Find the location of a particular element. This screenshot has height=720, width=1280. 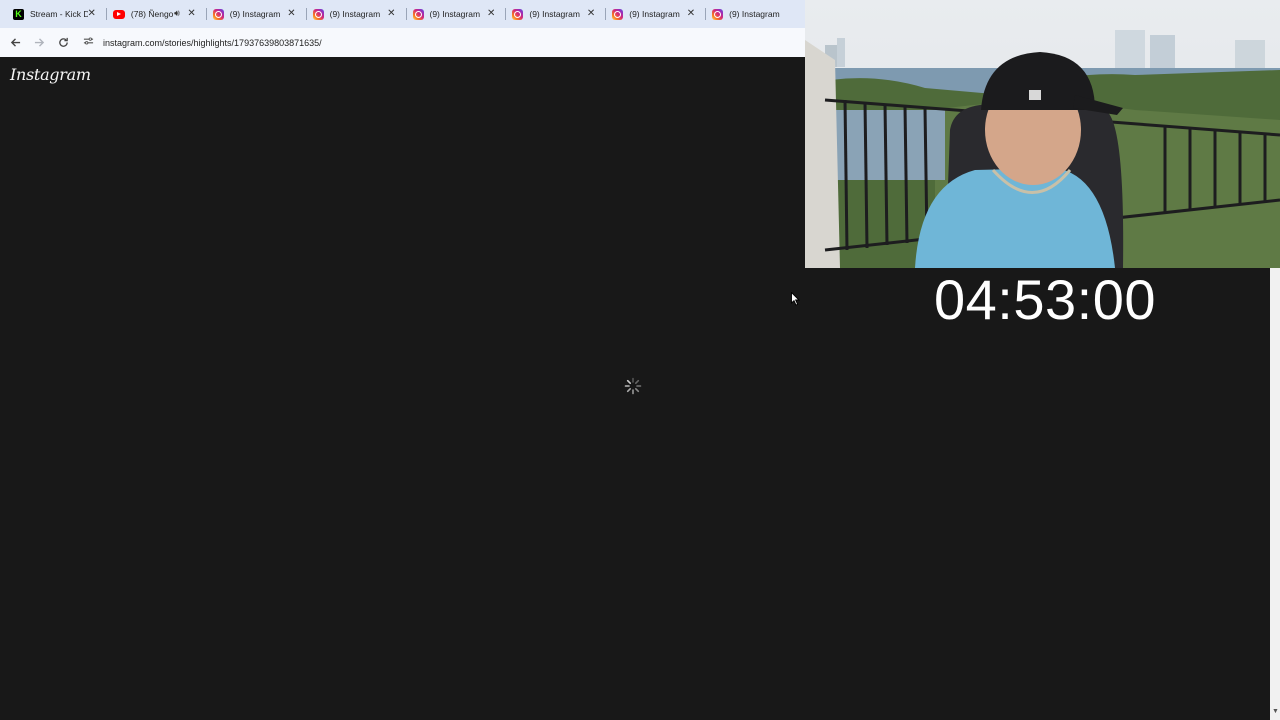

countdown-timer: 04:53:00 is located at coordinates (1045, 299).